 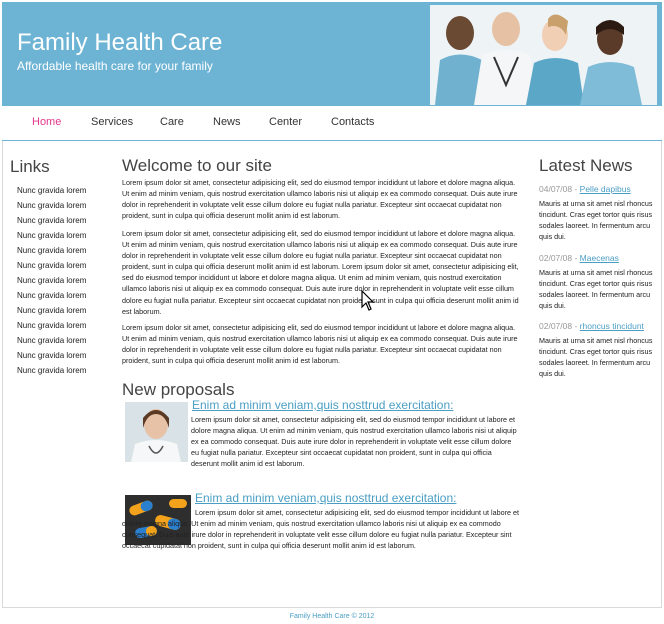 I want to click on news-link: Maecenas, so click(x=599, y=258).